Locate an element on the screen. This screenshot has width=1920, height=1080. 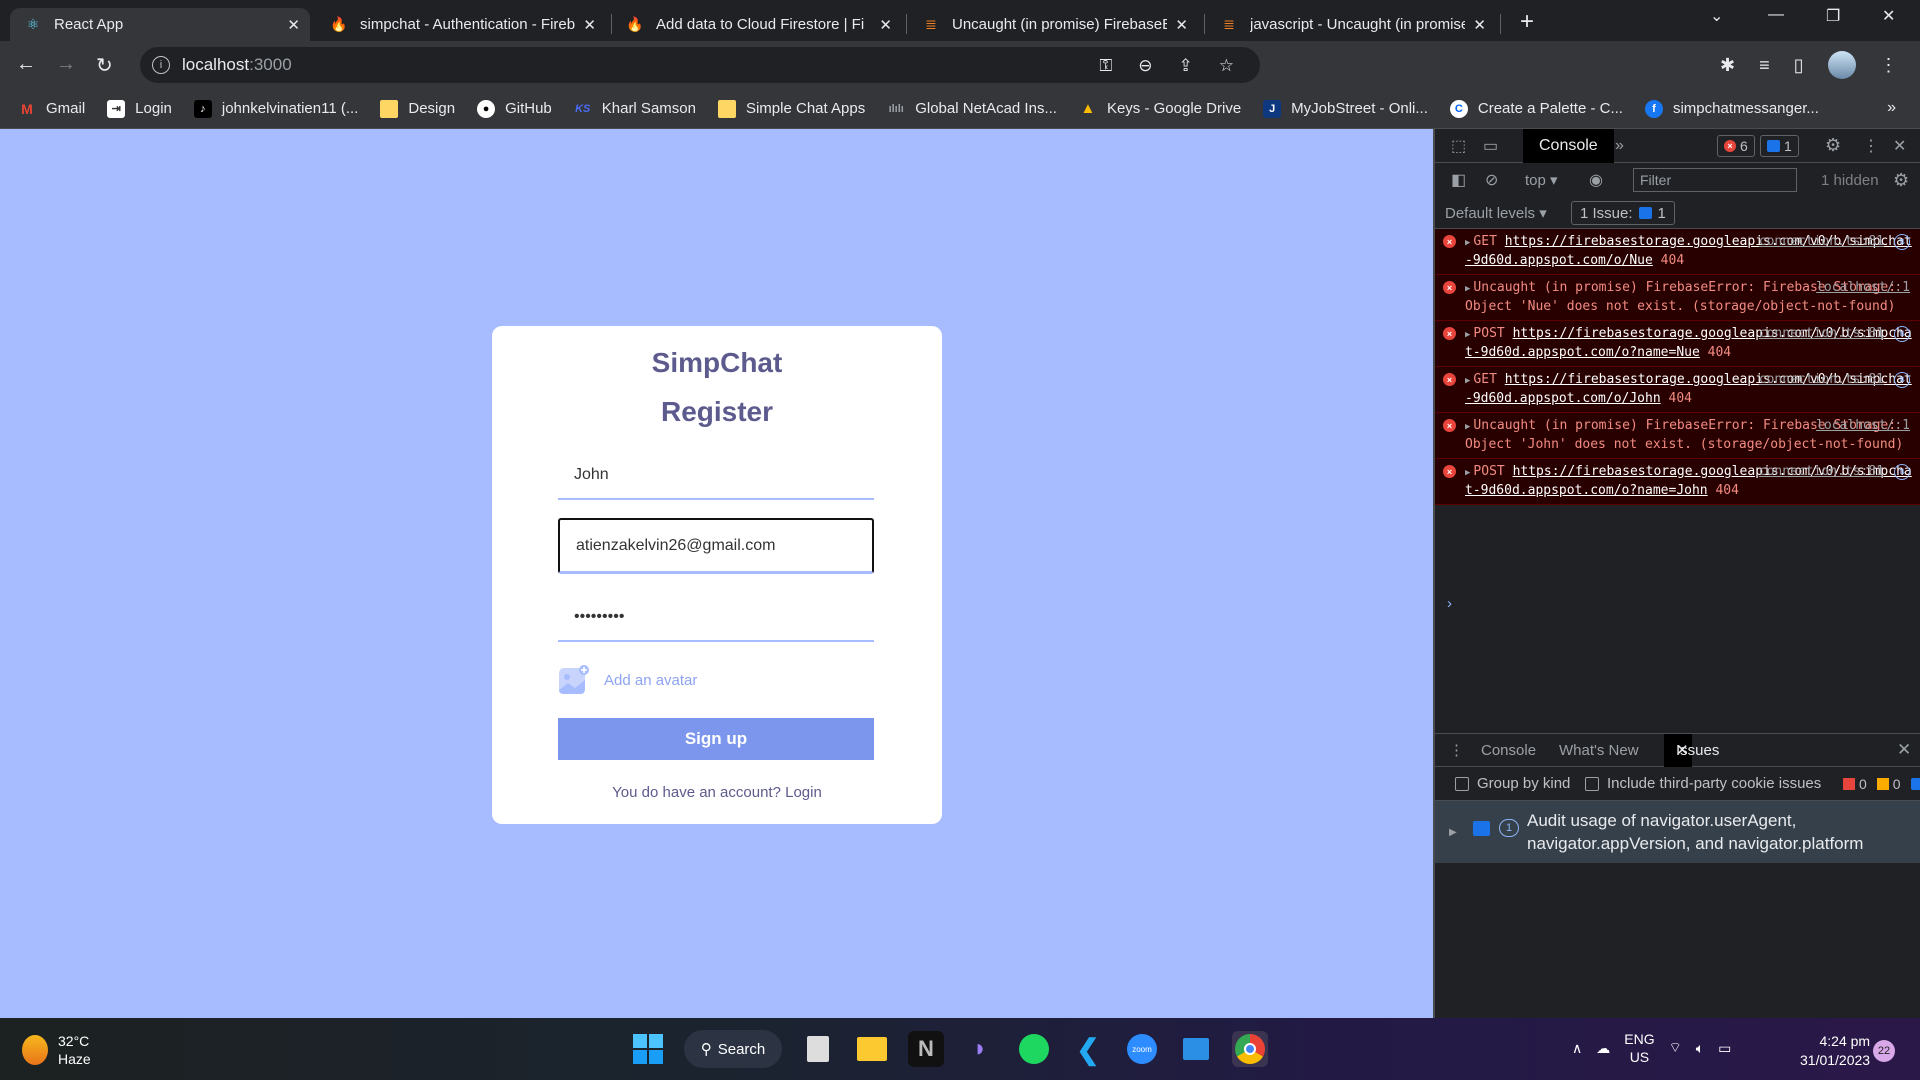
more-bookmarks-icon: » is located at coordinates (1891, 108).